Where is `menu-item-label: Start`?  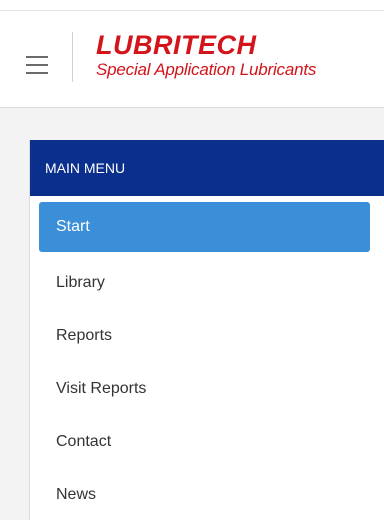 menu-item-label: Start is located at coordinates (73, 226).